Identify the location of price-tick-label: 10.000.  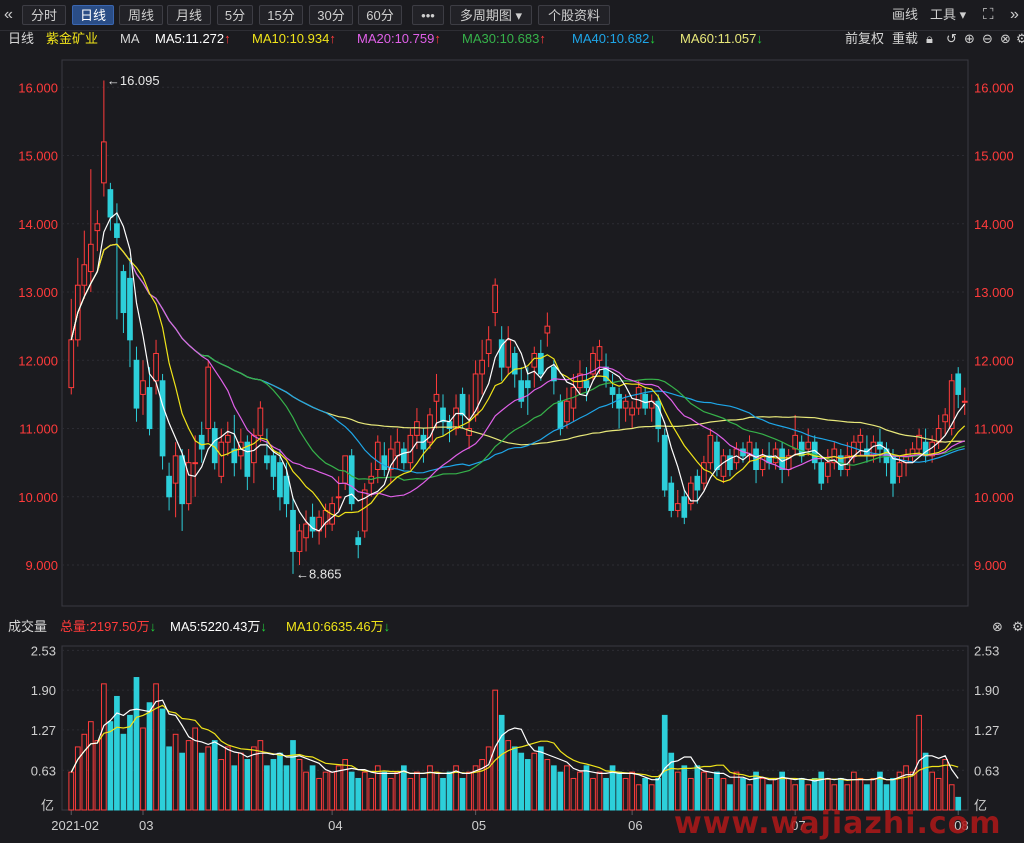
(38, 497).